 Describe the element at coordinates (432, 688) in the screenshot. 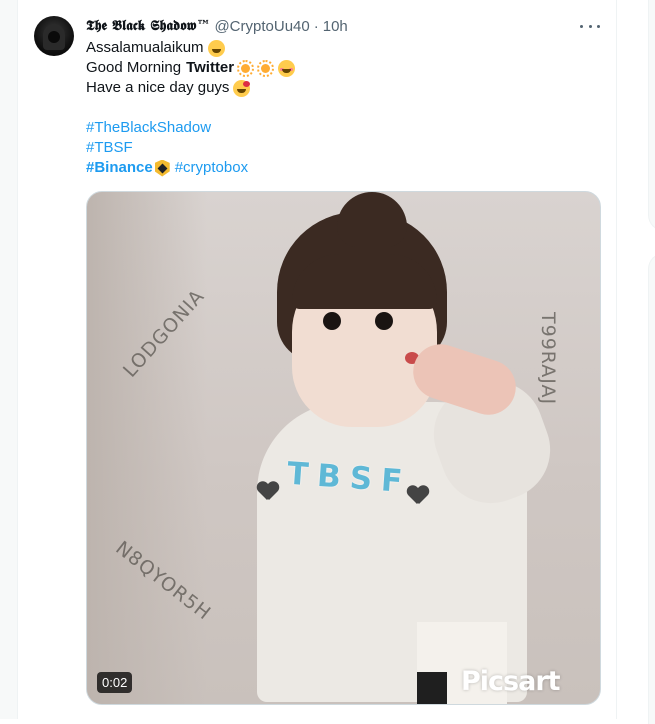

I see `video-figure-leg` at that location.